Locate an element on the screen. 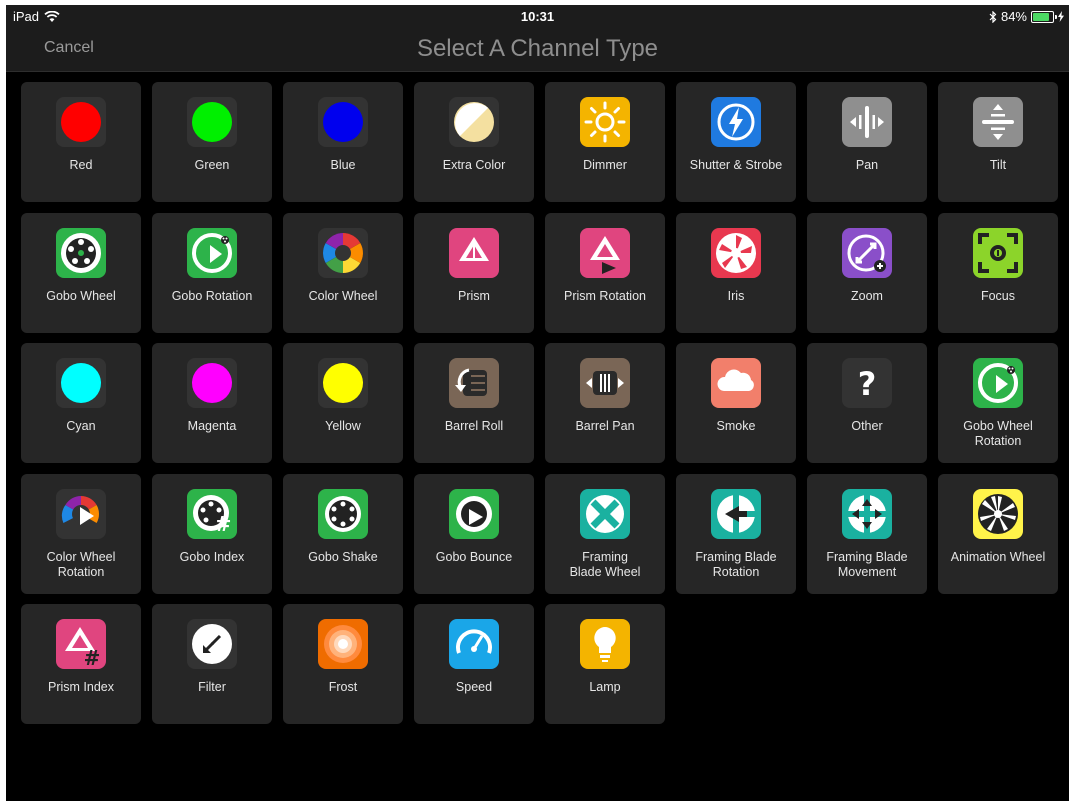  channel-tile-prism: Prism is located at coordinates (474, 272).